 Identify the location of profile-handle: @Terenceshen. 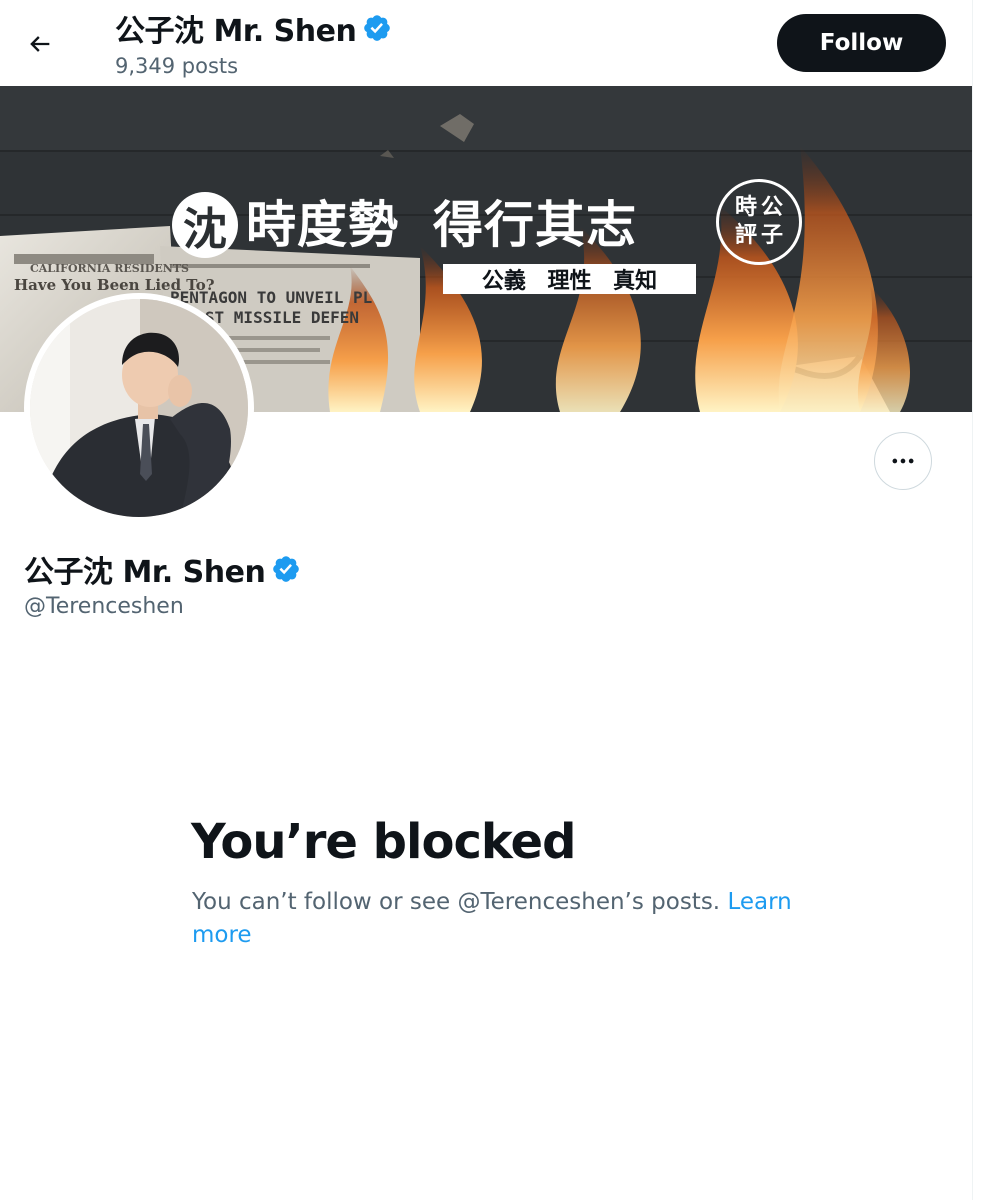
(104, 606).